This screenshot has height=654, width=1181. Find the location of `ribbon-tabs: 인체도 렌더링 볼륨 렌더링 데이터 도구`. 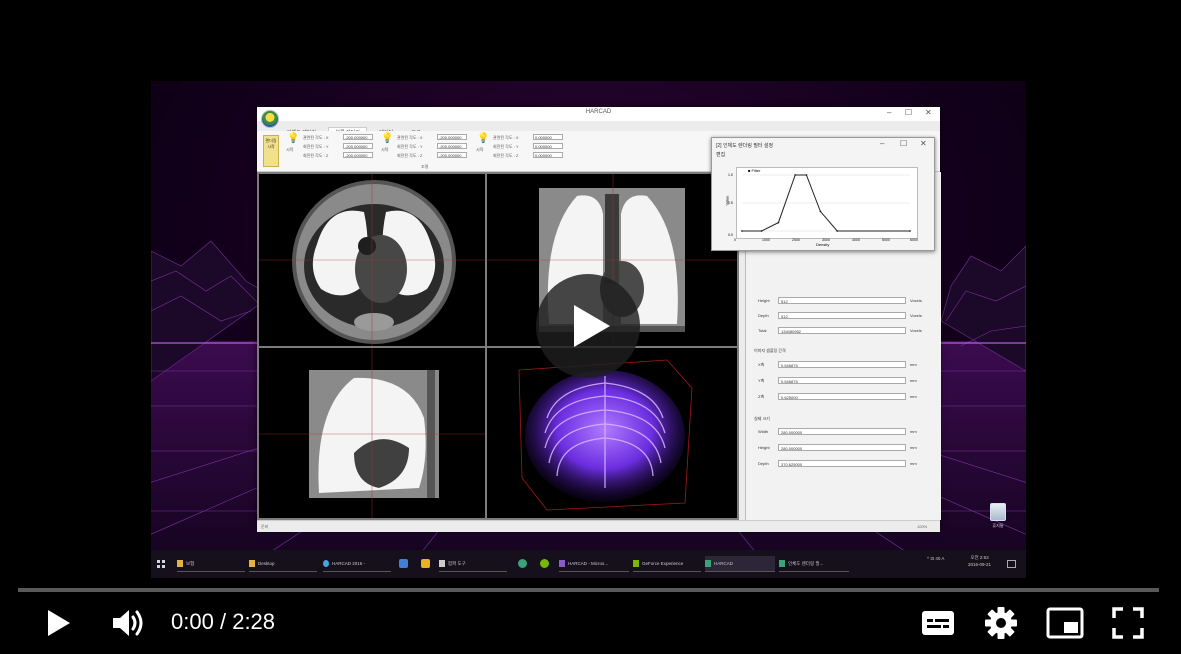

ribbon-tabs: 인체도 렌더링 볼륨 렌더링 데이터 도구 is located at coordinates (355, 129).